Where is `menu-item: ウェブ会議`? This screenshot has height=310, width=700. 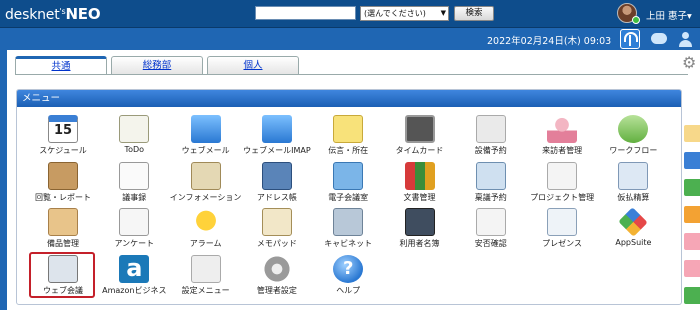 menu-item: ウェブ会議 is located at coordinates (63, 276).